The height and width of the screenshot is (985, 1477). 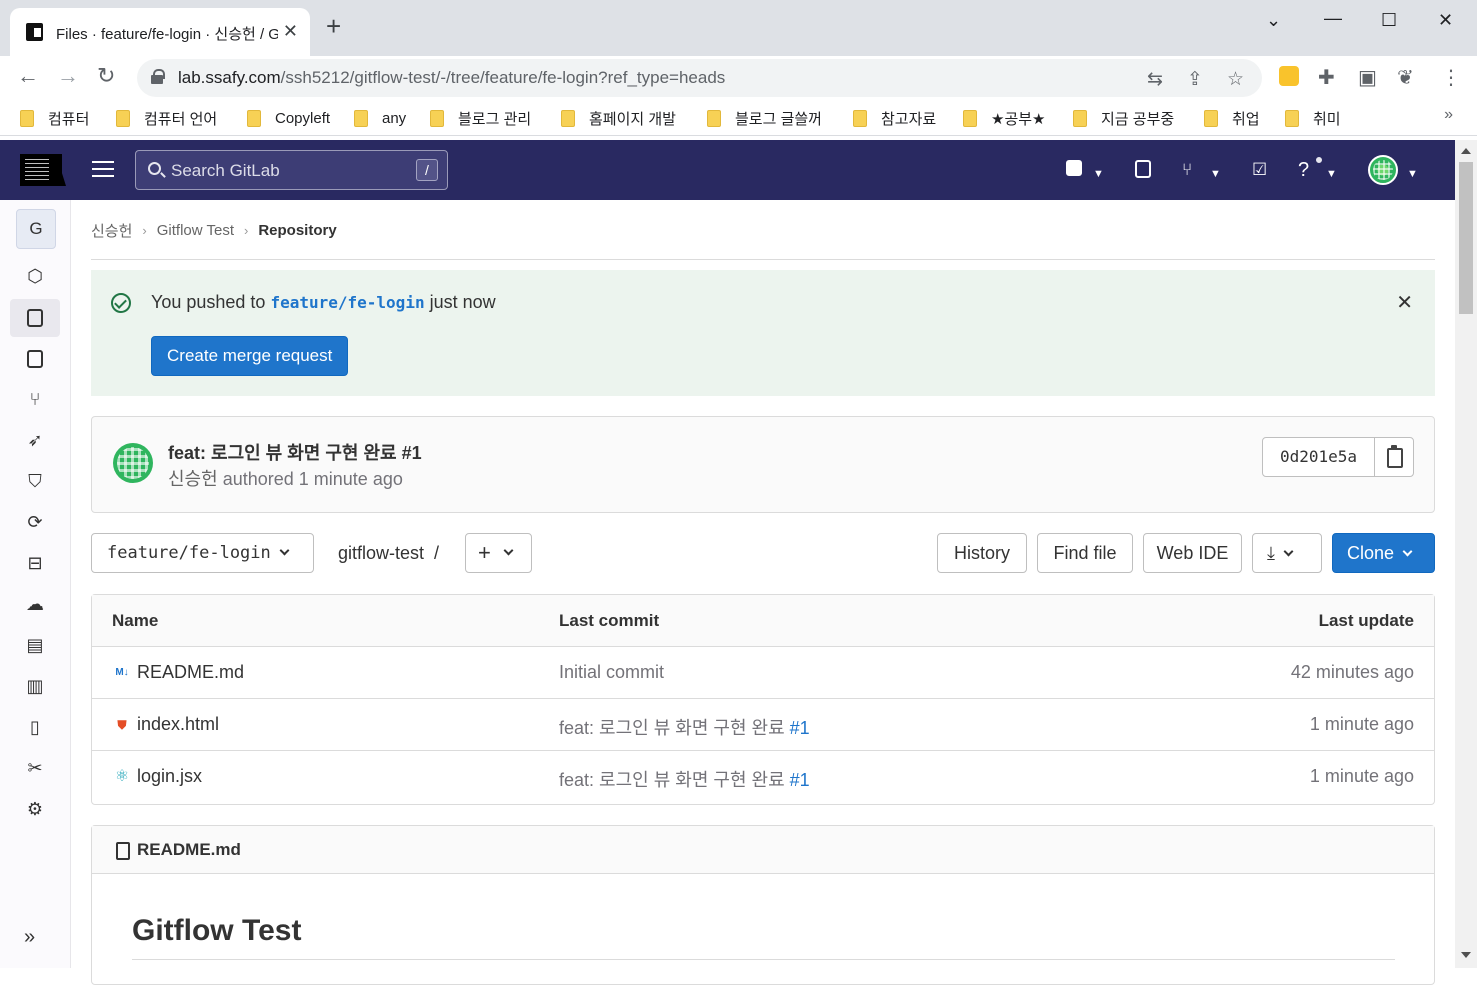 I want to click on scroll-down-arrow-icon, so click(x=1466, y=955).